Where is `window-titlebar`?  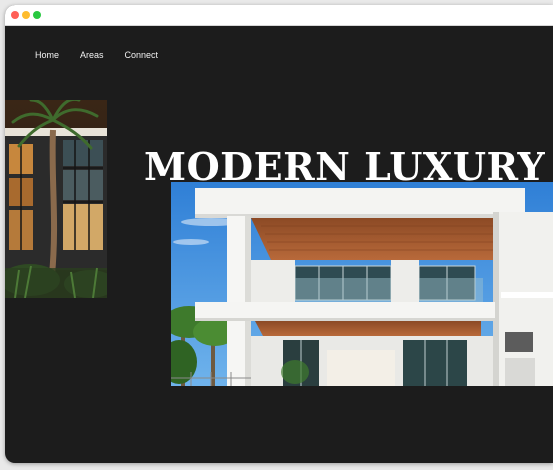
window-titlebar is located at coordinates (279, 15).